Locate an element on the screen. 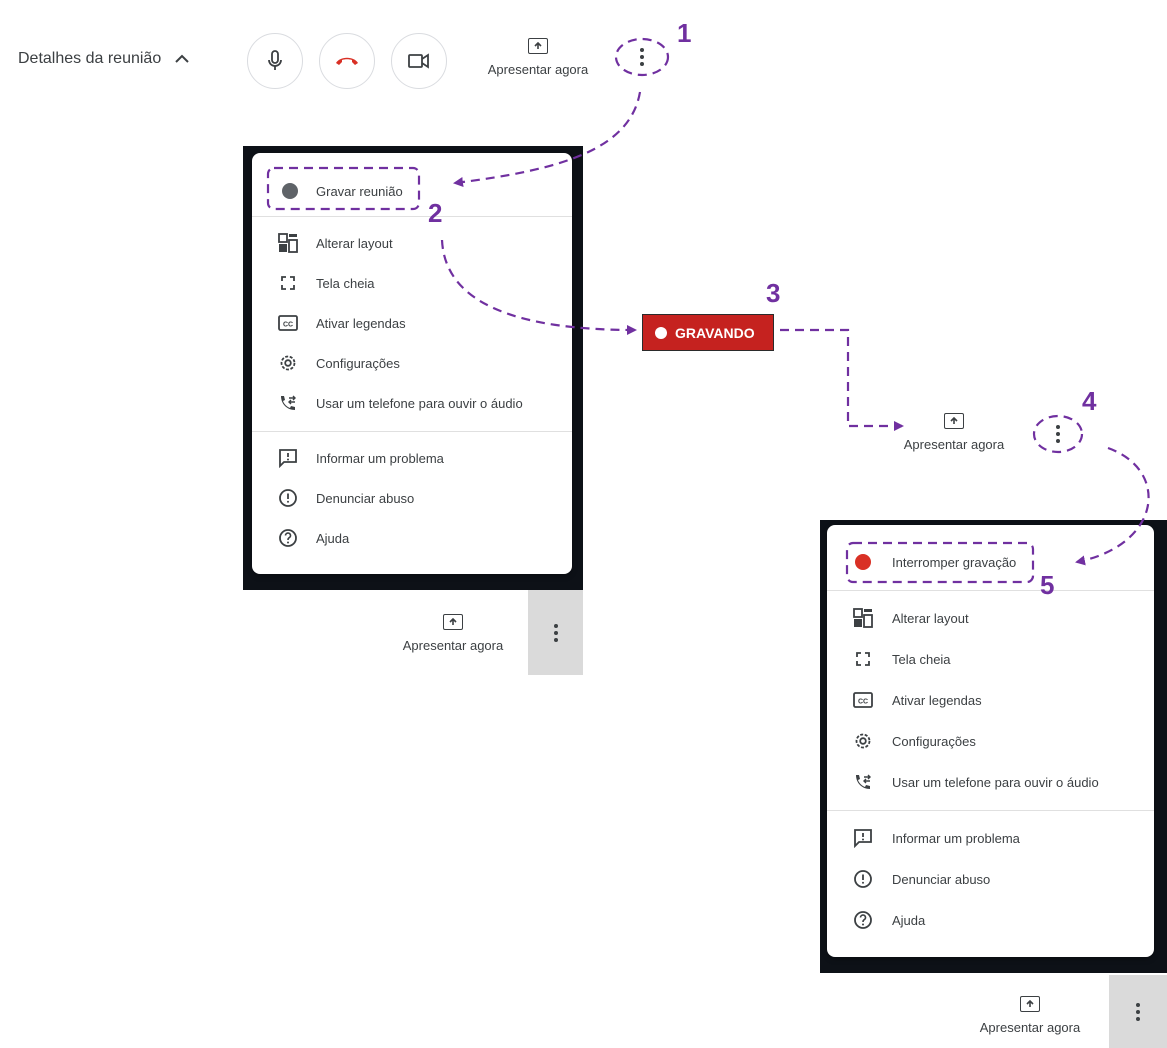 The height and width of the screenshot is (1048, 1167). step-number-4: 4 is located at coordinates (1089, 401).